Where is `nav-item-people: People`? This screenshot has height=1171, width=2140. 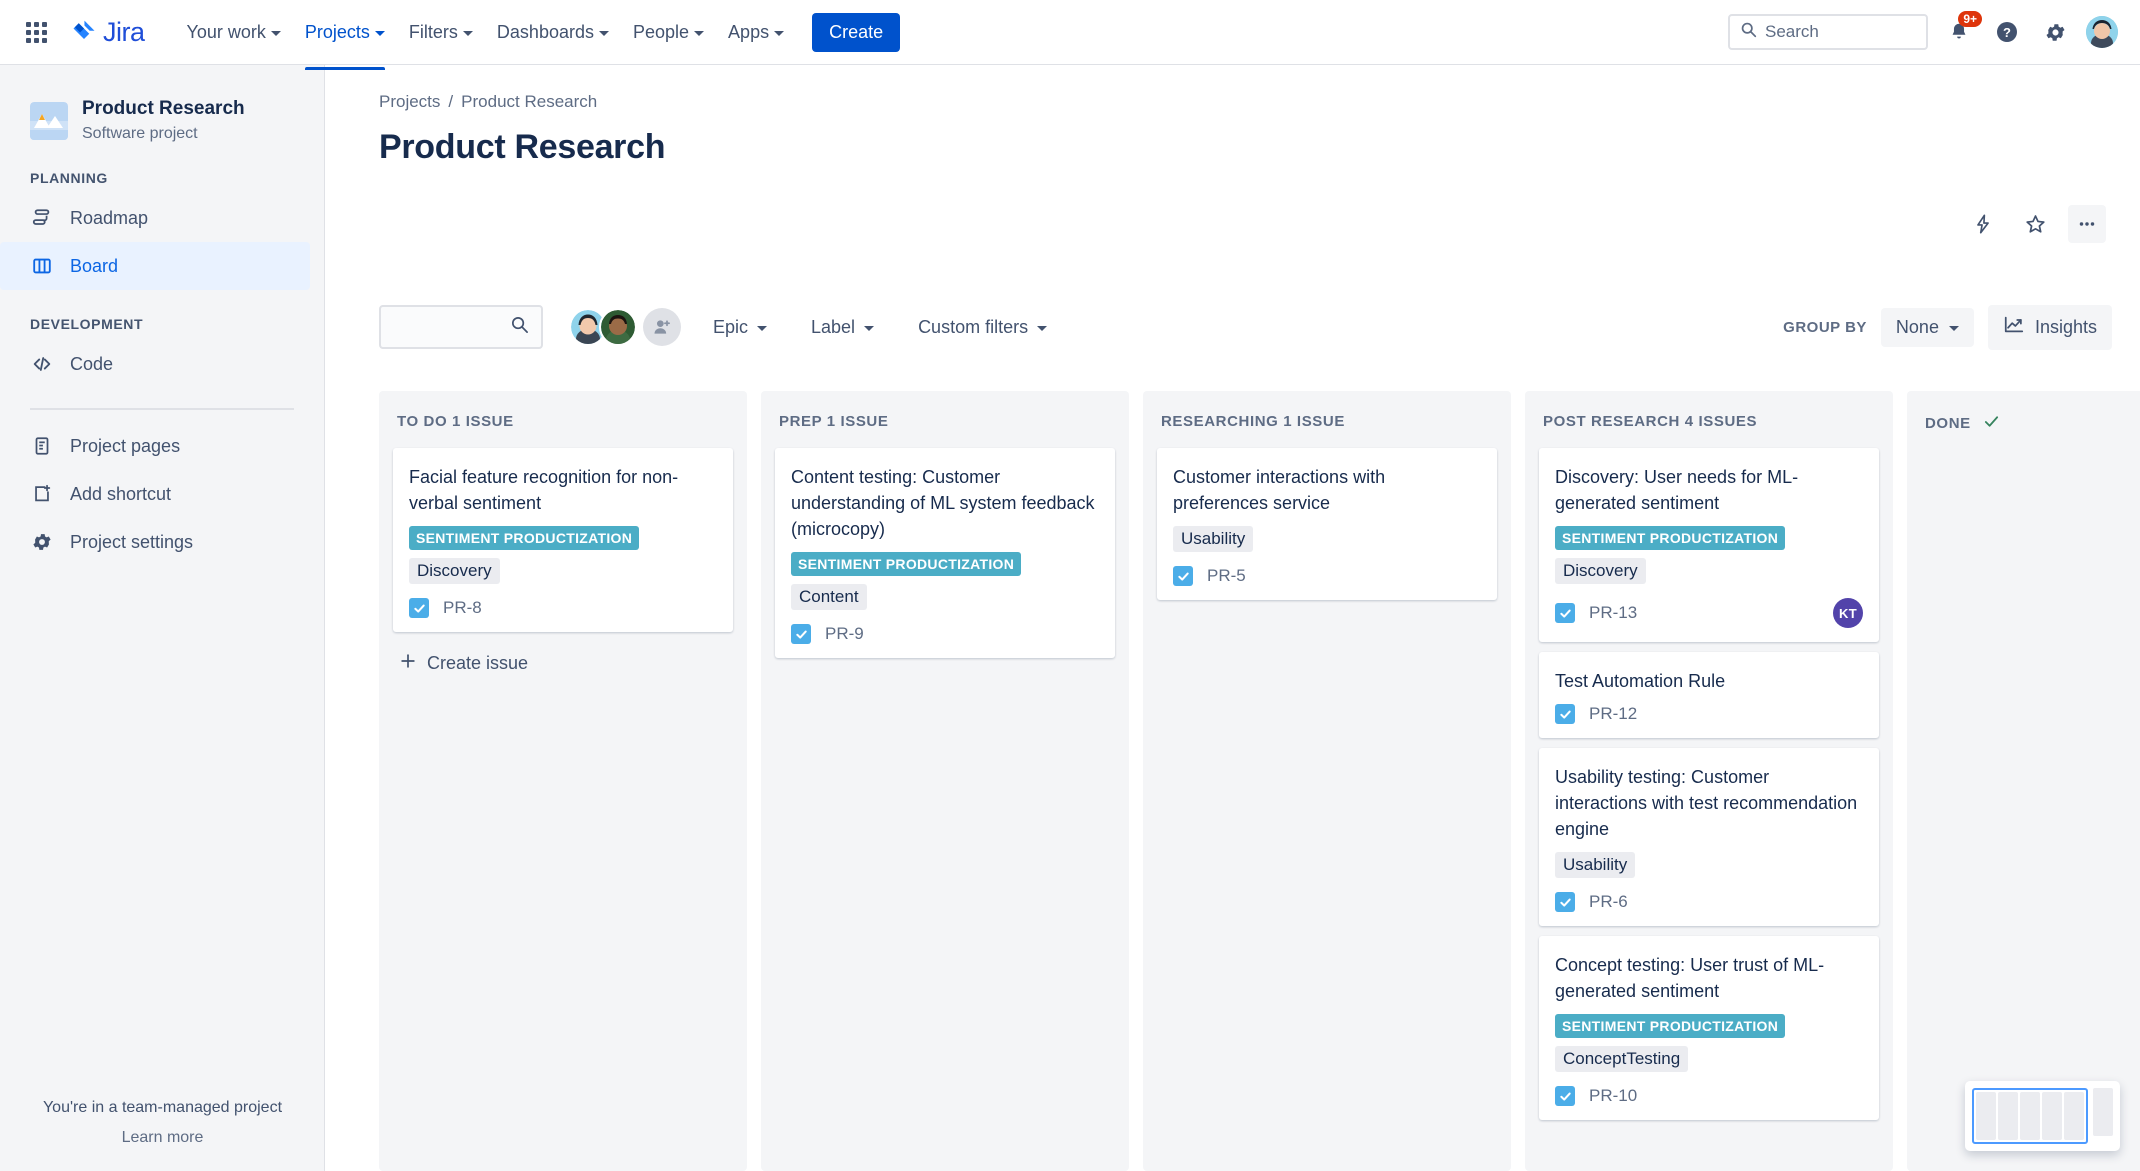 nav-item-people: People is located at coordinates (668, 32).